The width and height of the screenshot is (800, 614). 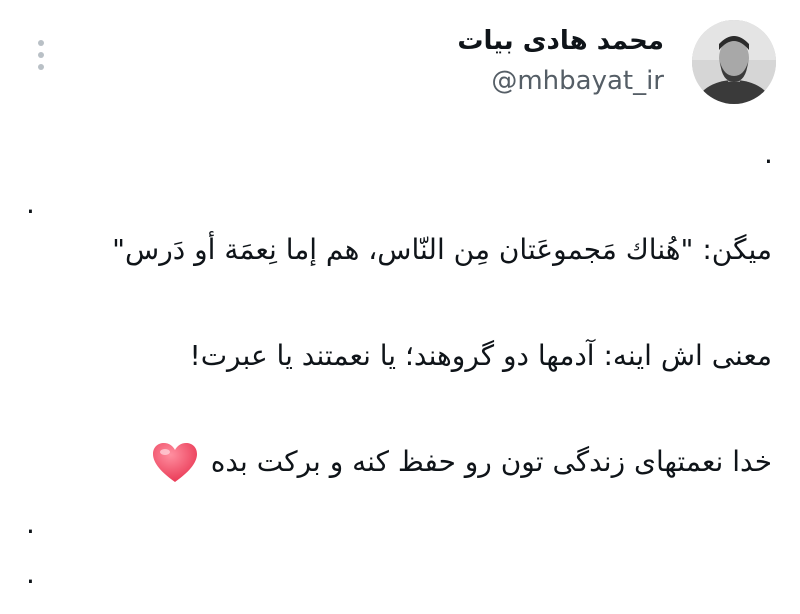 What do you see at coordinates (41, 55) in the screenshot?
I see `more-options-icon` at bounding box center [41, 55].